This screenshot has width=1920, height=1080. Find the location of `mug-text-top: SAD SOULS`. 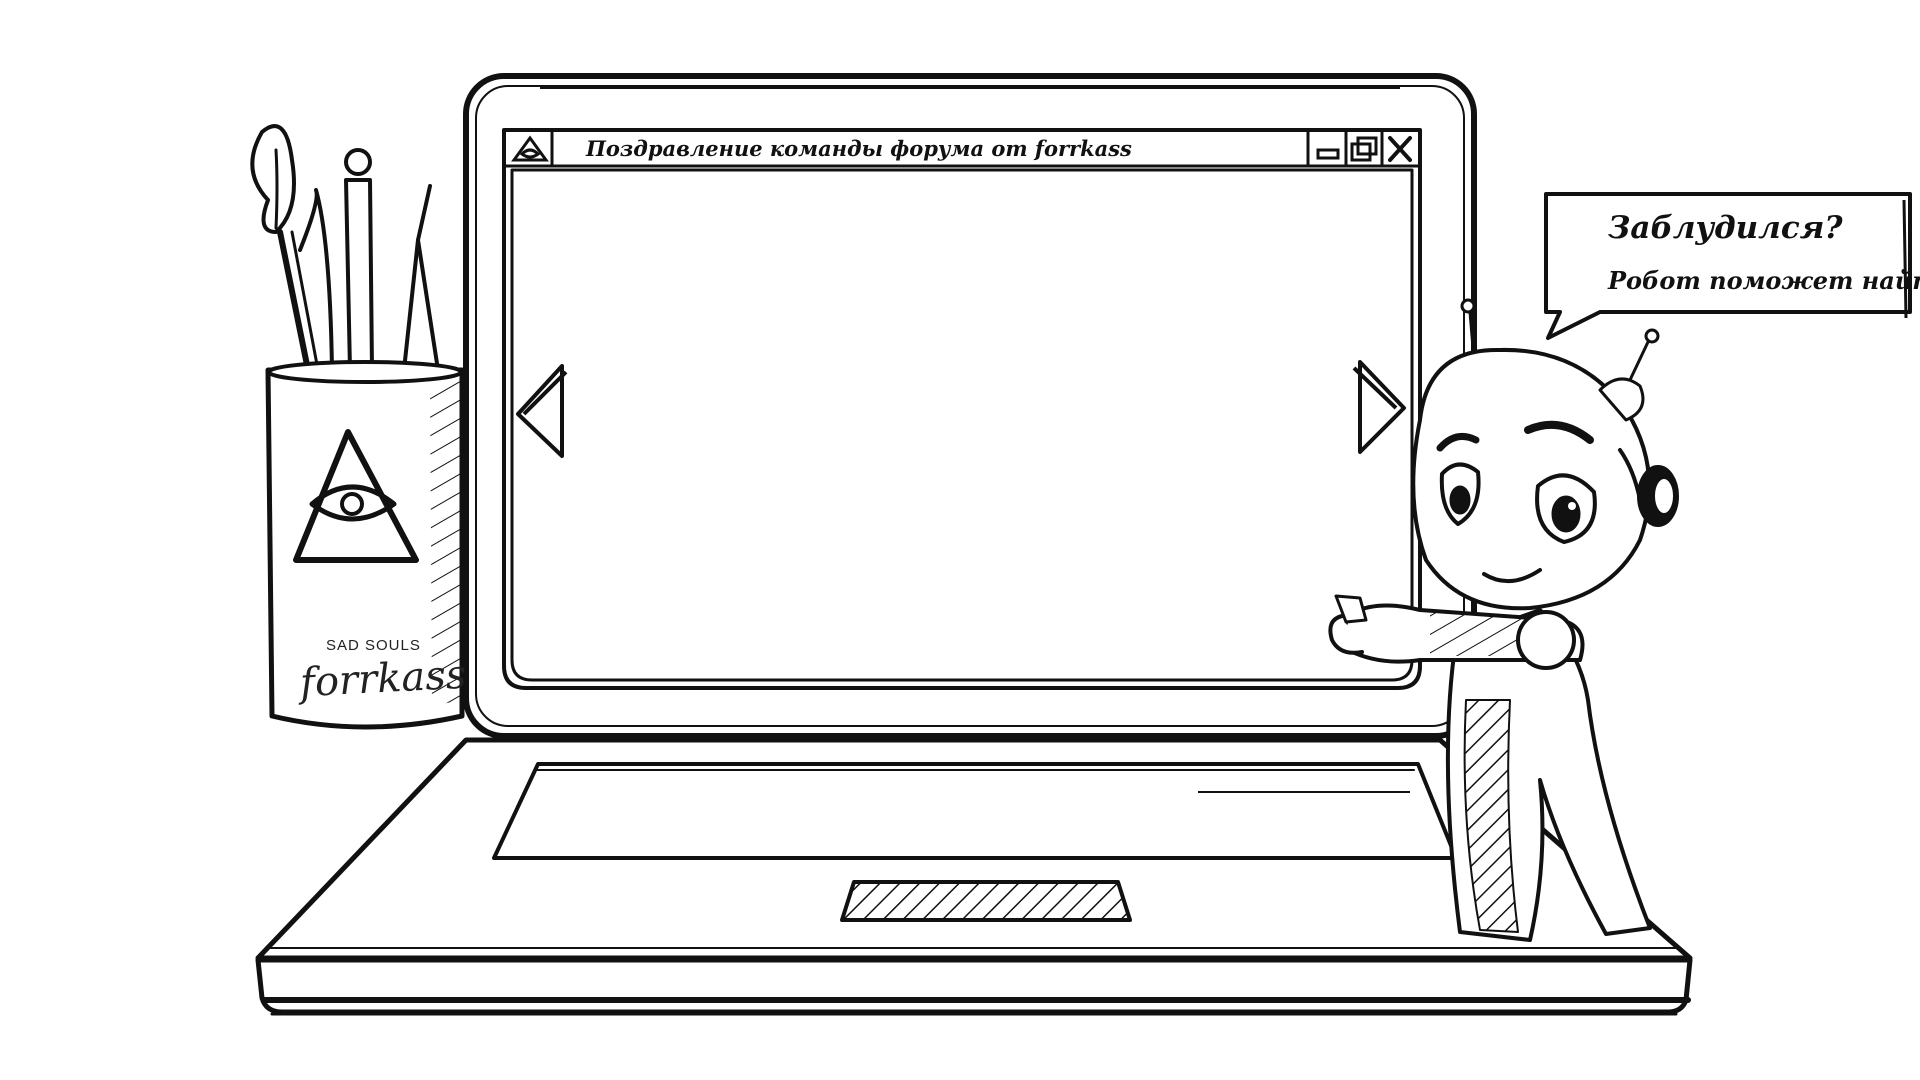

mug-text-top: SAD SOULS is located at coordinates (373, 645).